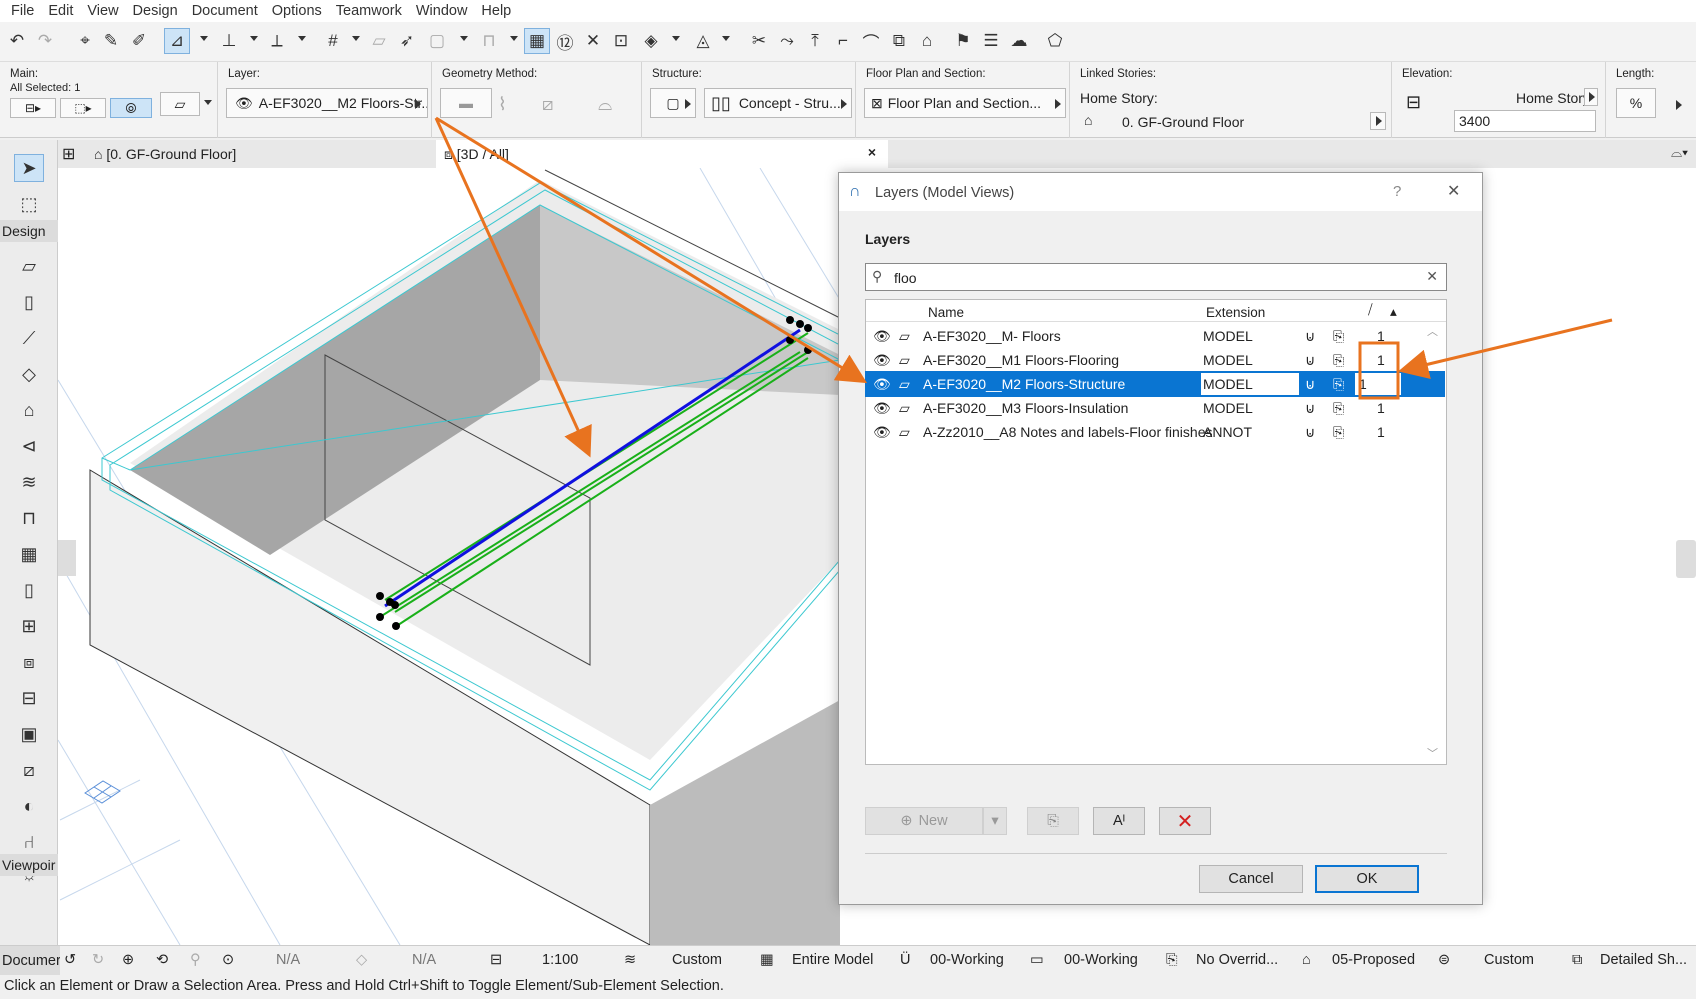 Image resolution: width=1696 pixels, height=999 pixels. Describe the element at coordinates (437, 41) in the screenshot. I see `layout-icon: ▢` at that location.